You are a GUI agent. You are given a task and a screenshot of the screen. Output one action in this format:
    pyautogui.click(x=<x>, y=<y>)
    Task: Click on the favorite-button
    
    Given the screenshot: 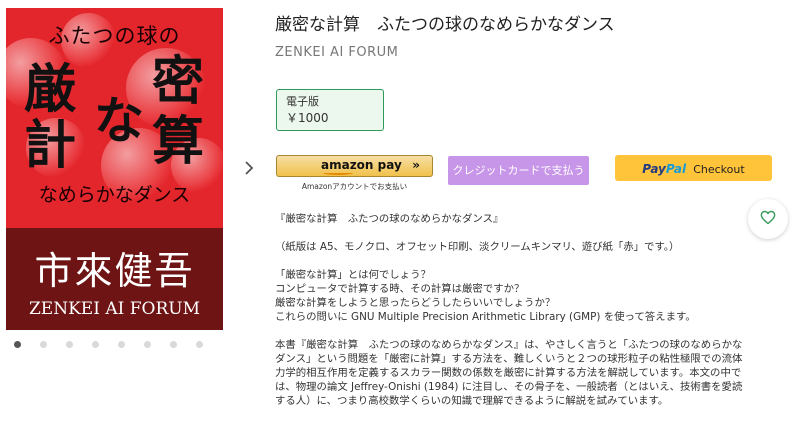 What is the action you would take?
    pyautogui.click(x=768, y=219)
    